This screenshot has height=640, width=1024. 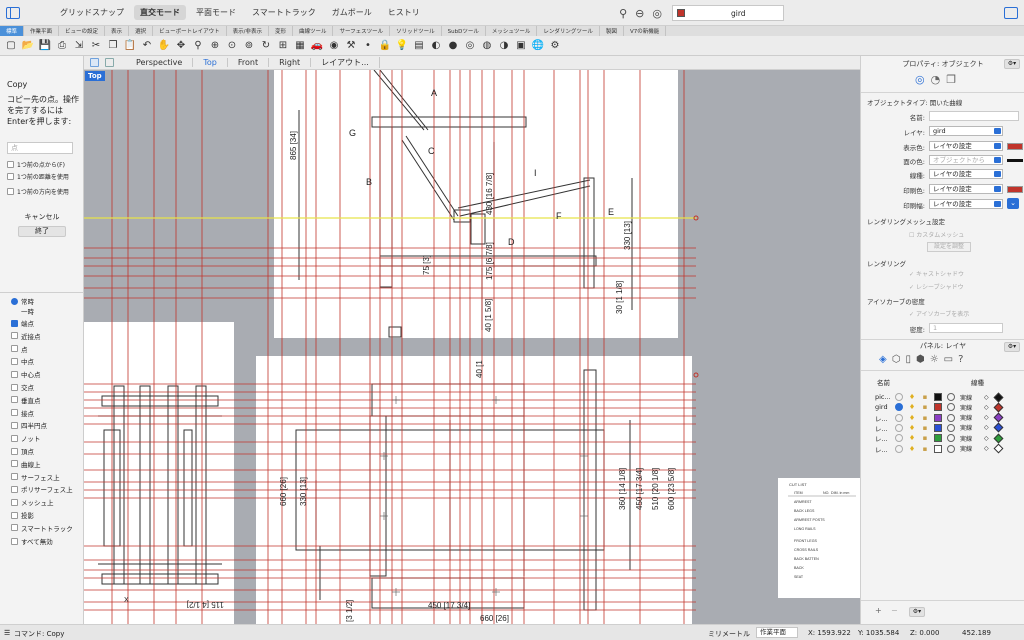 What do you see at coordinates (936, 79) in the screenshot?
I see `material-icon: ◔` at bounding box center [936, 79].